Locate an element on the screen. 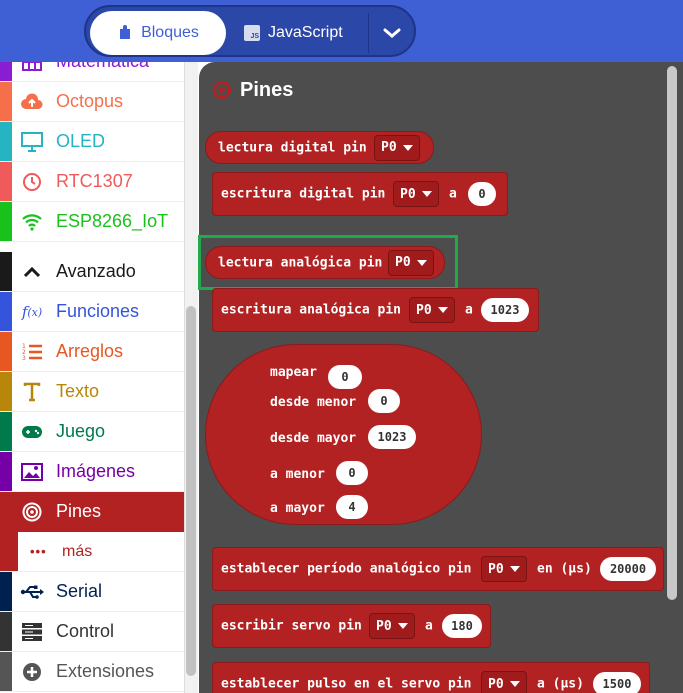  sidebar-item-funciones: f (x) Funciones is located at coordinates (92, 312).